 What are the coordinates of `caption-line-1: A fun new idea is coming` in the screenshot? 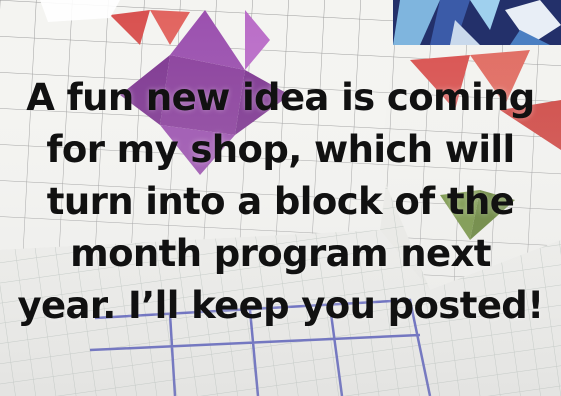 It's located at (280, 97).